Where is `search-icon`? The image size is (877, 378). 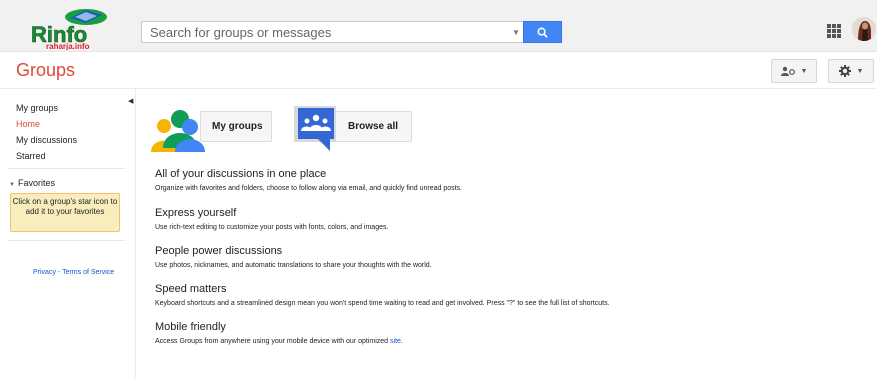
search-icon is located at coordinates (542, 32).